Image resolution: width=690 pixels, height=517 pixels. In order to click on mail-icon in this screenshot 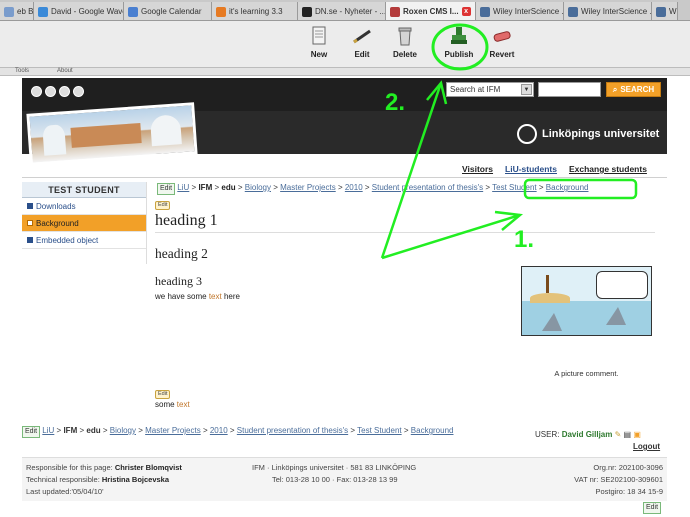, I will do `click(78, 91)`.